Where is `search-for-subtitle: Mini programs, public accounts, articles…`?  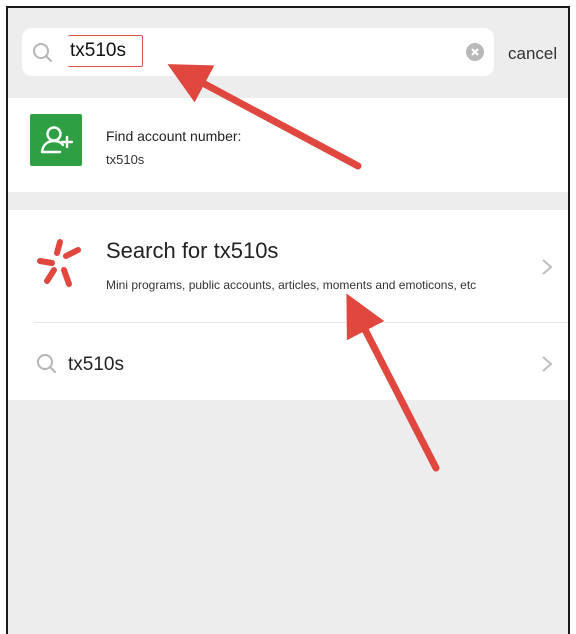
search-for-subtitle: Mini programs, public accounts, articles… is located at coordinates (291, 285).